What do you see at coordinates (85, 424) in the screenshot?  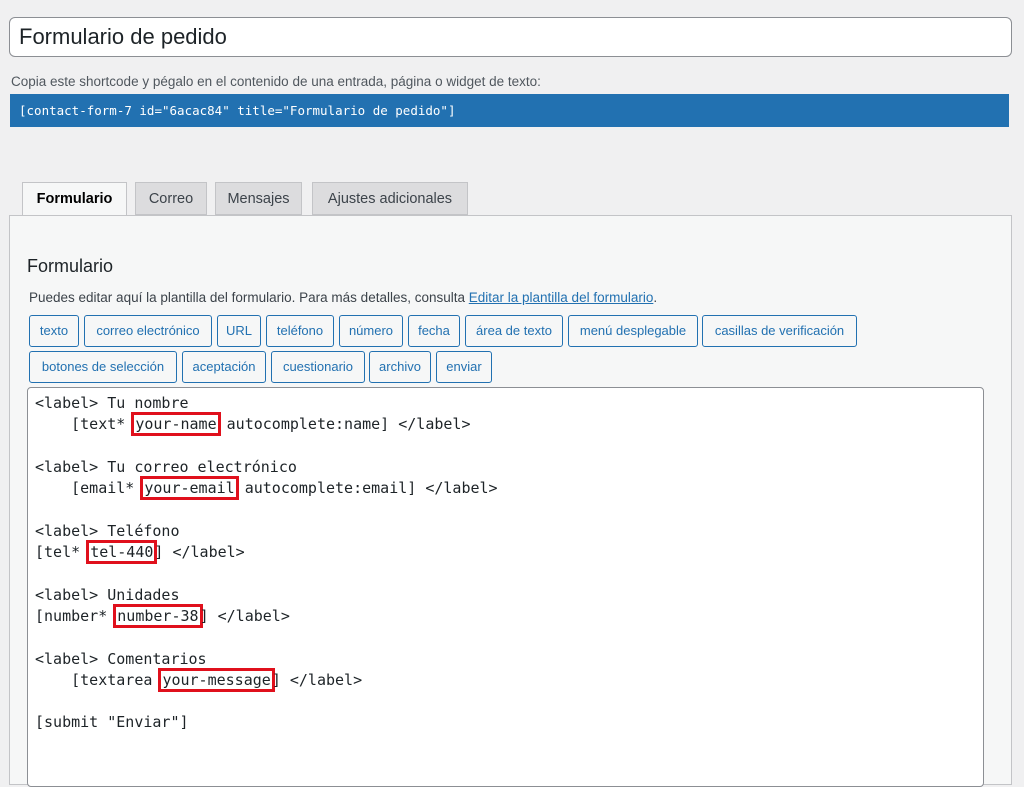 I see `code-line: [text*` at bounding box center [85, 424].